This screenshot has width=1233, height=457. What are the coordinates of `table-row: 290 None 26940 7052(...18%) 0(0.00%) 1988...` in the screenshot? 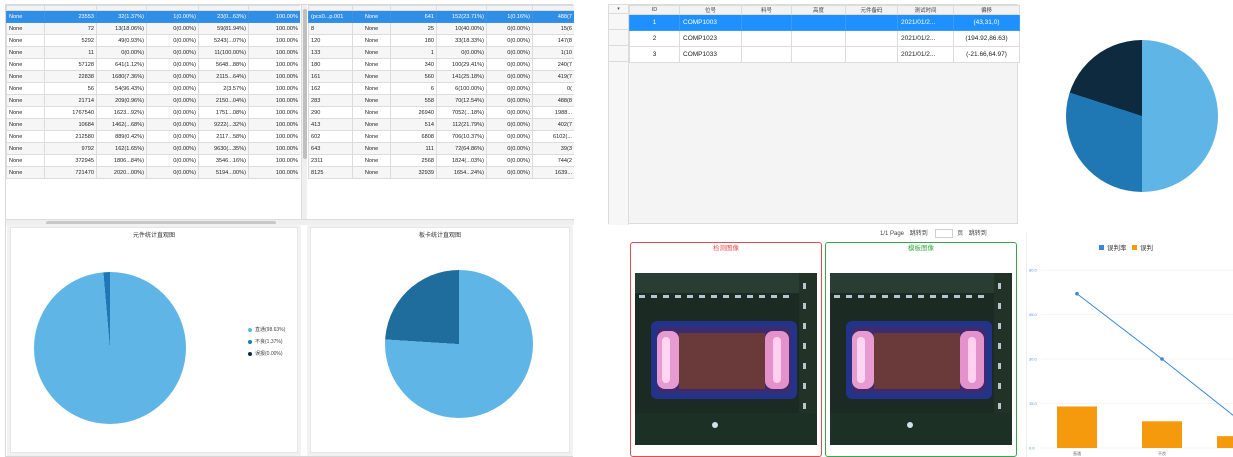 It's located at (441, 112).